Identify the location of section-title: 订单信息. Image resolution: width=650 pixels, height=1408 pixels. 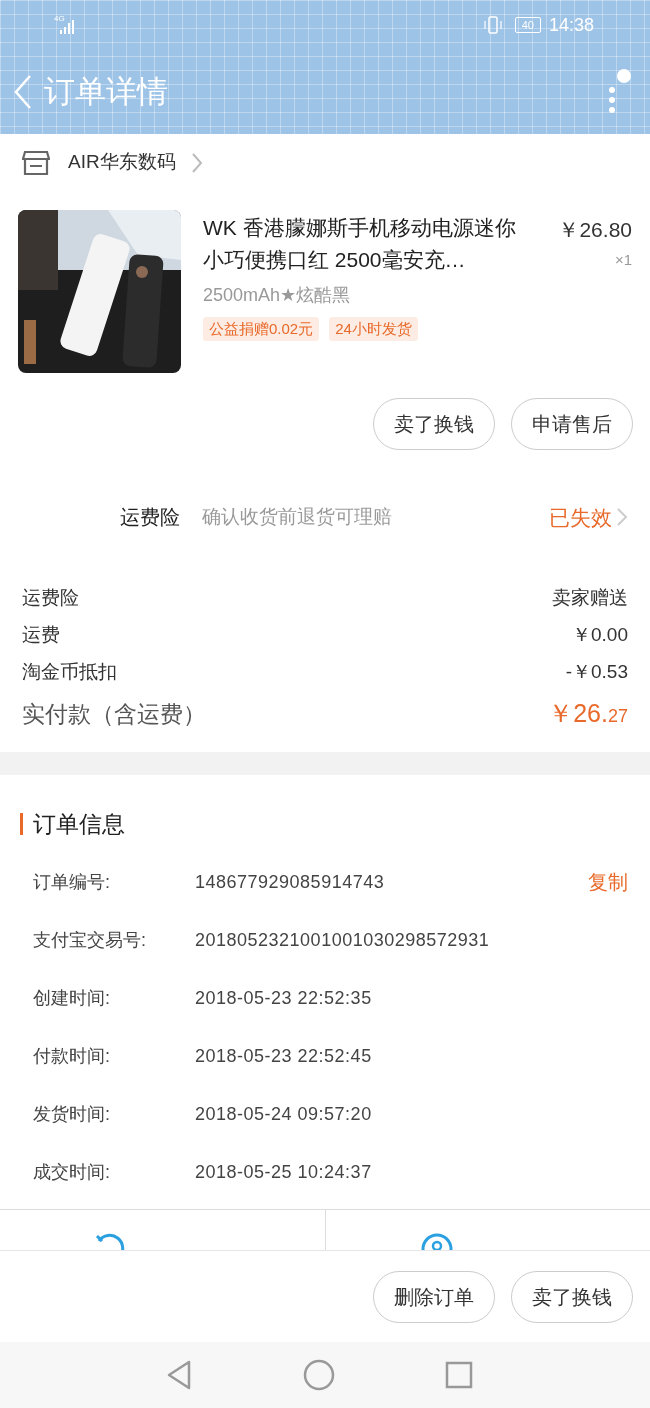
(79, 824).